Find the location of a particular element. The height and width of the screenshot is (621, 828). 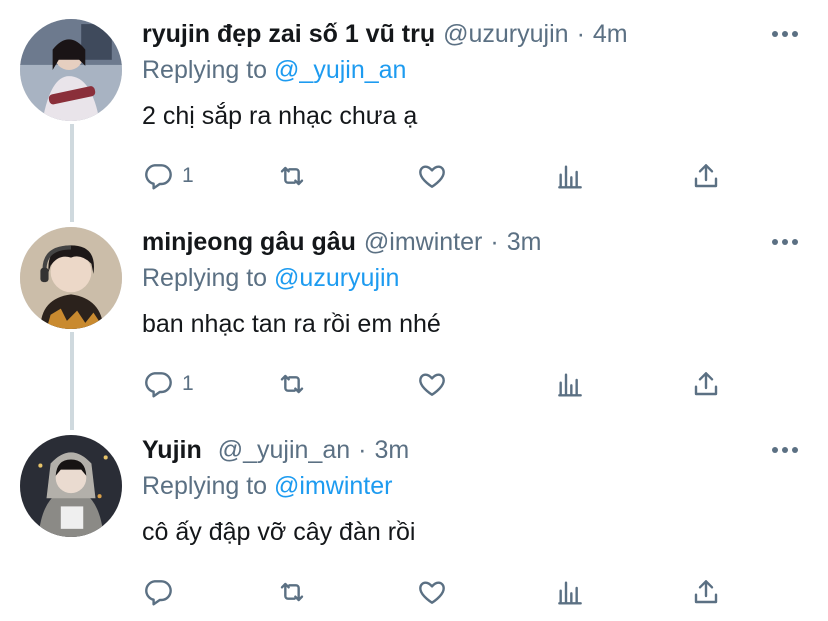

display-name: ryujin đẹp zai số 1 vũ trụ is located at coordinates (288, 34).